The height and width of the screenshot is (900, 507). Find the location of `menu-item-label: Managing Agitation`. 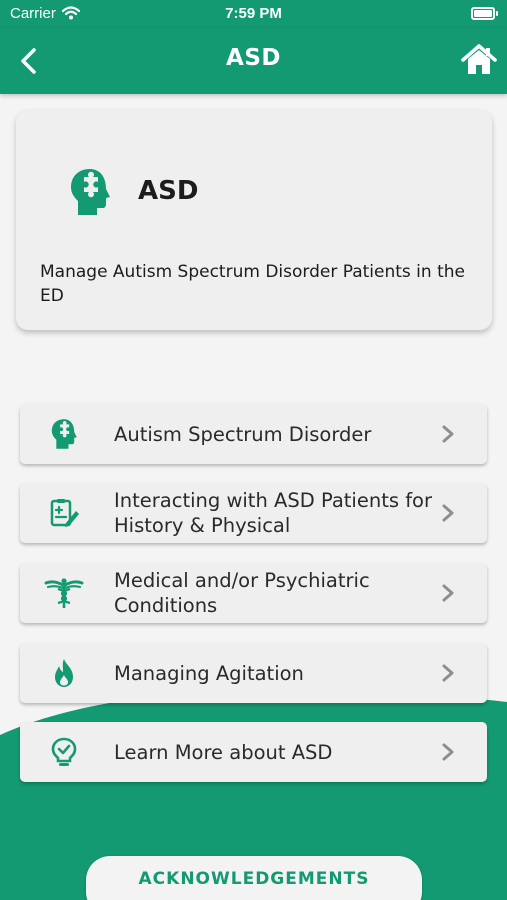

menu-item-label: Managing Agitation is located at coordinates (209, 673).